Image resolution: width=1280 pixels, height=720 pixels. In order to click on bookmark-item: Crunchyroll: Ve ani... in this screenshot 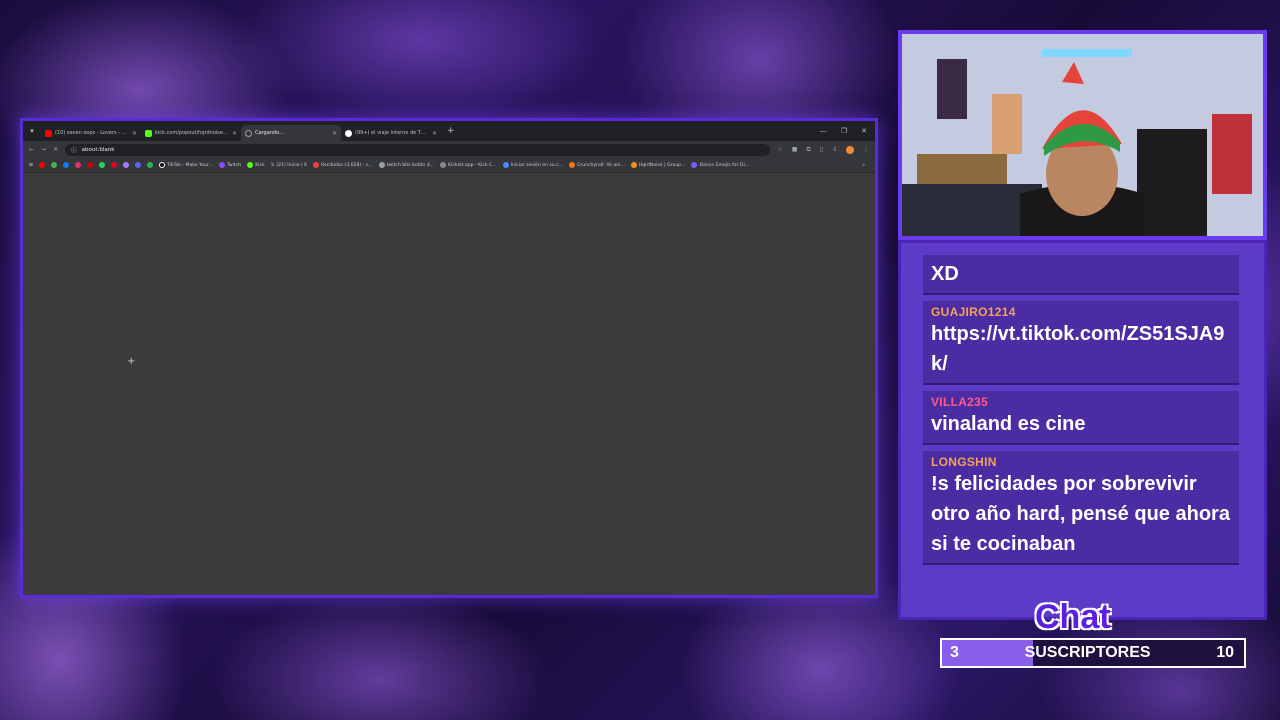, I will do `click(597, 165)`.